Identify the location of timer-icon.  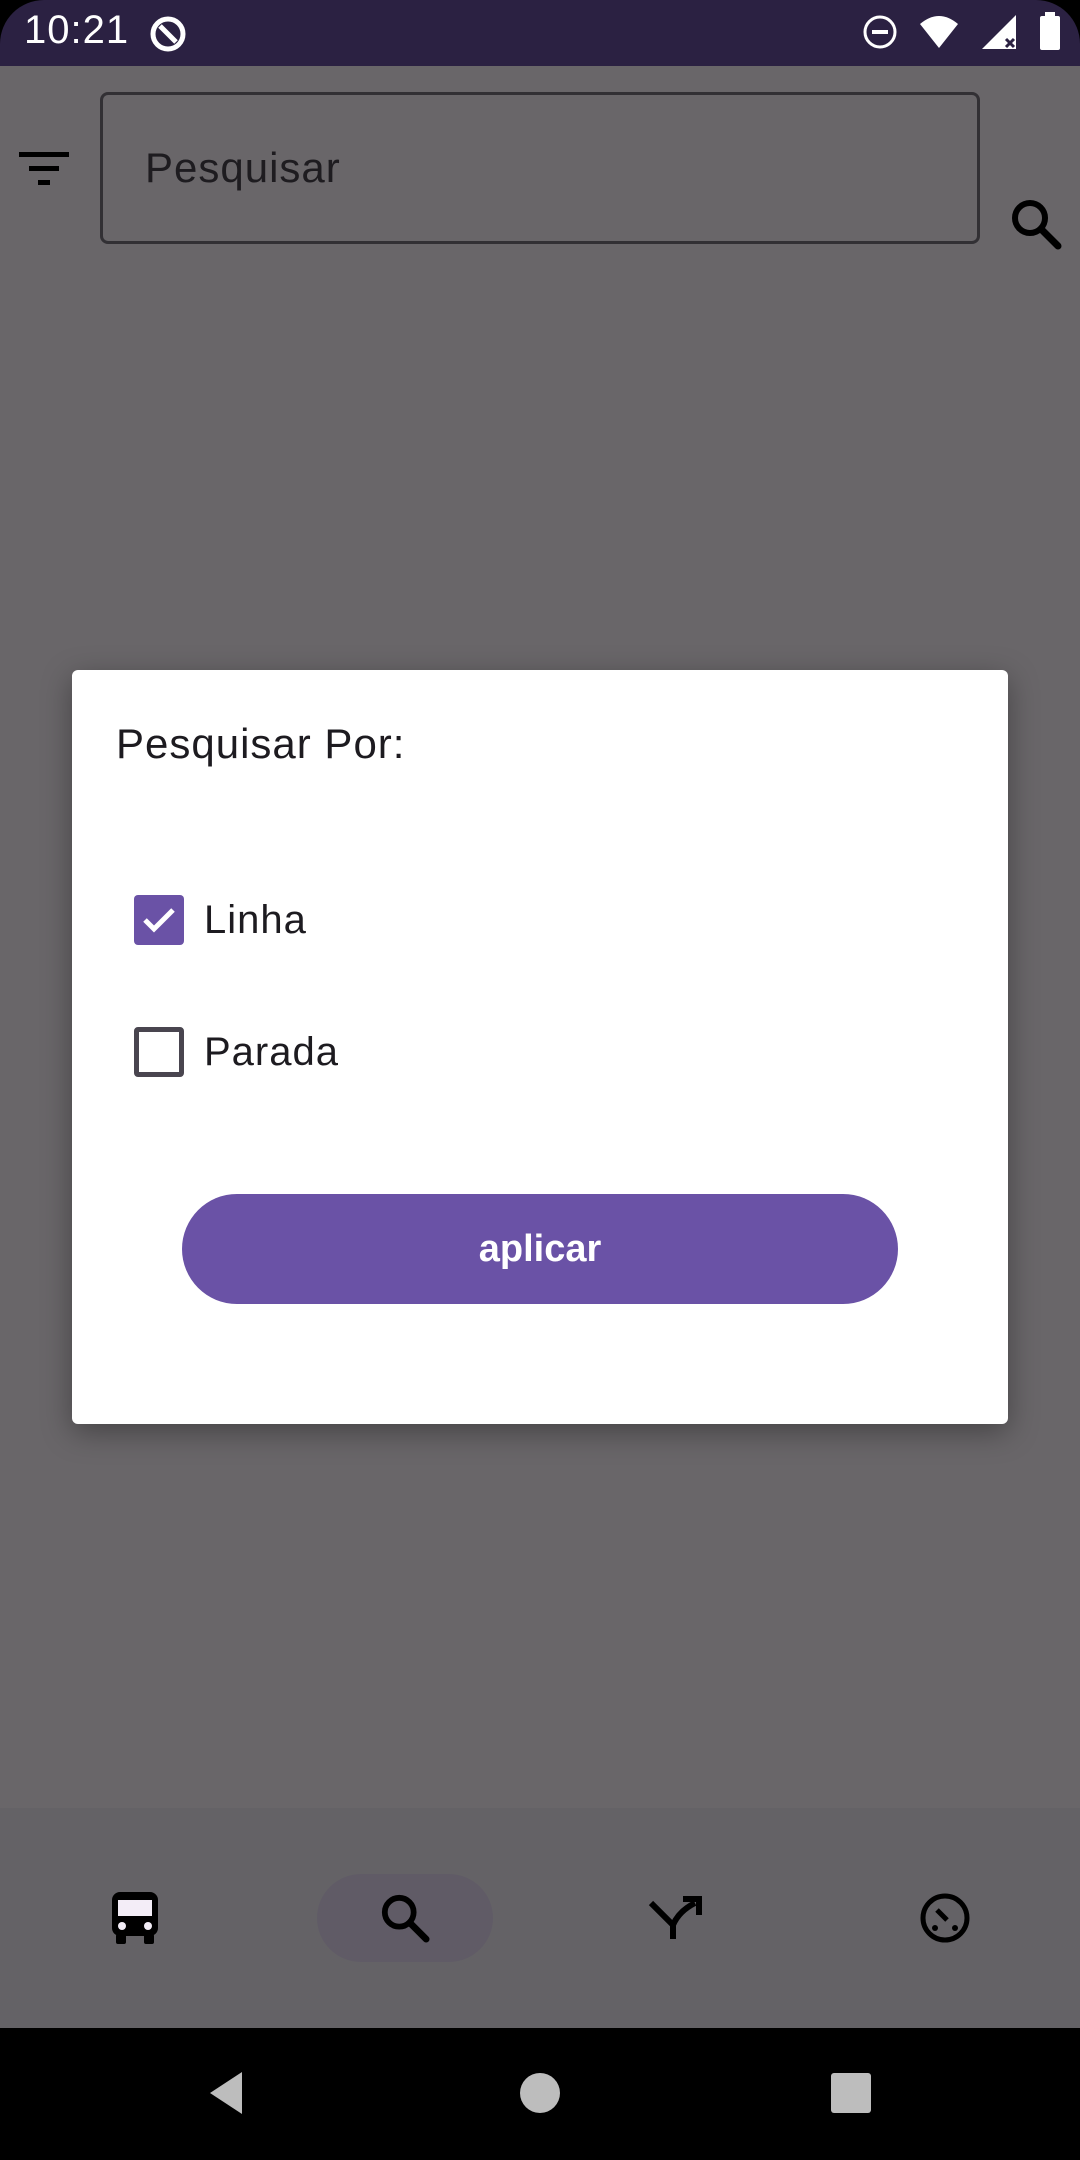
(945, 1918).